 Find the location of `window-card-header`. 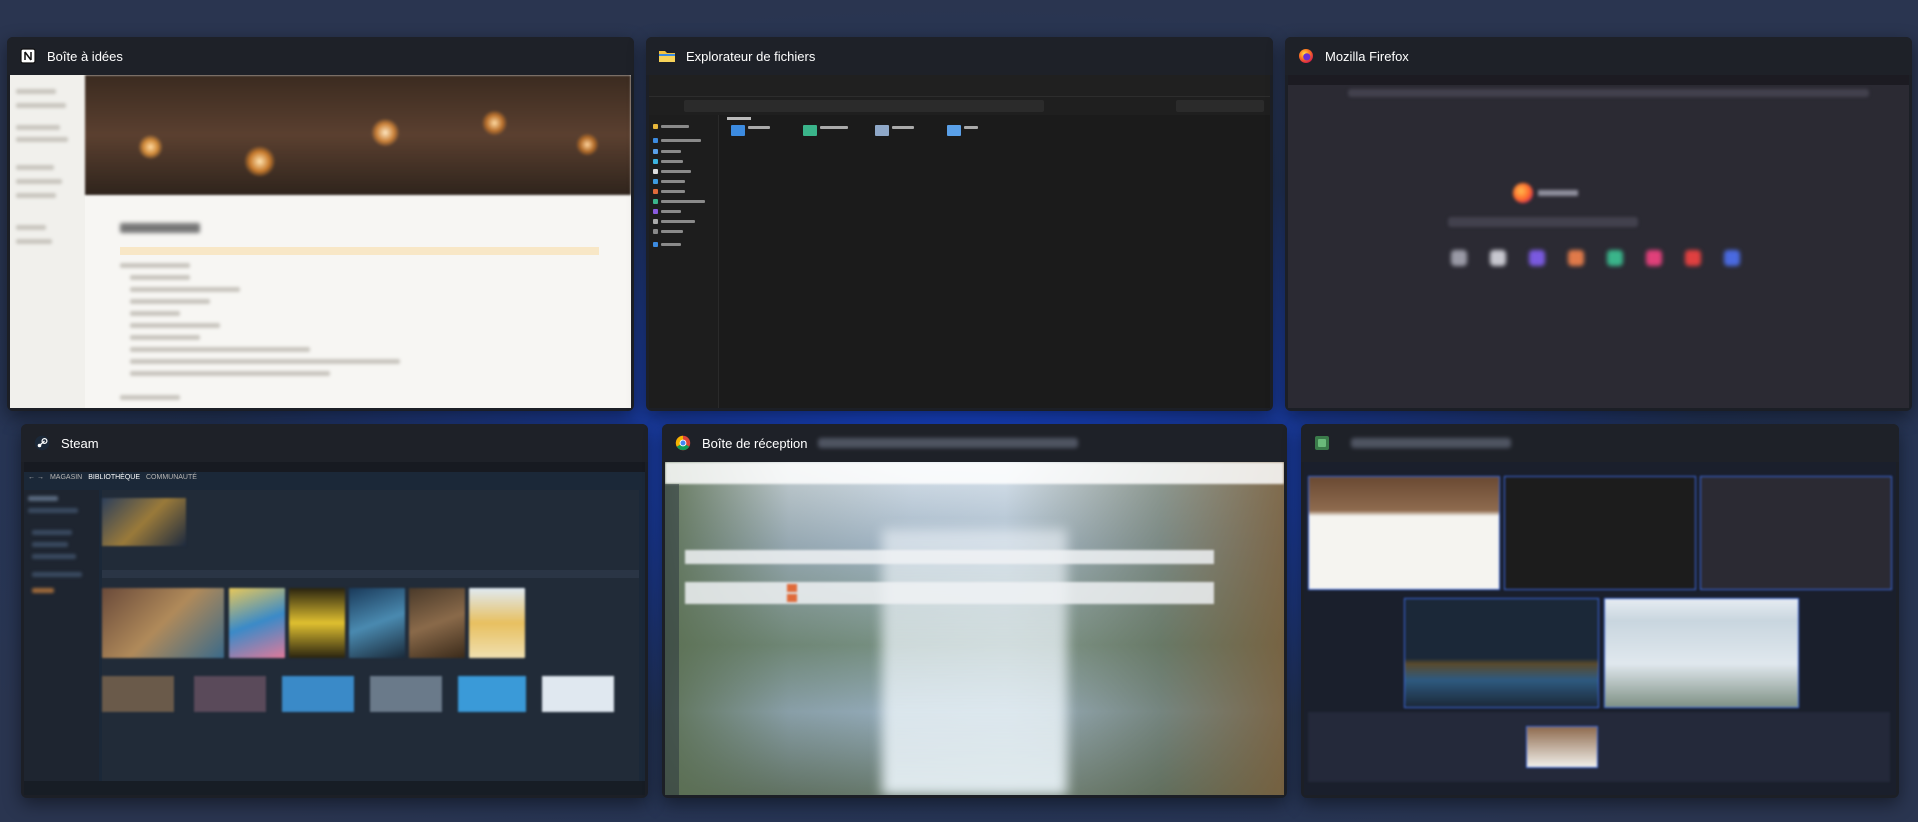

window-card-header is located at coordinates (1600, 443).